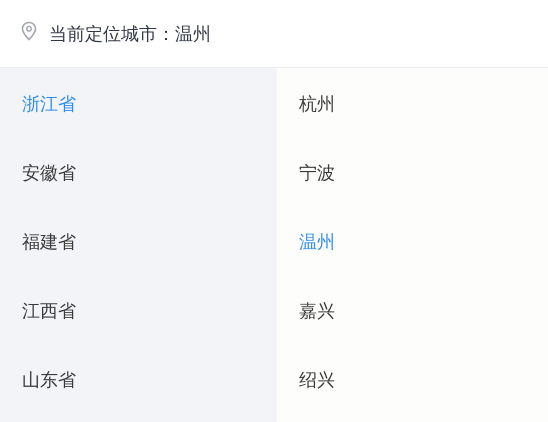 The width and height of the screenshot is (548, 422). I want to click on province-item: 福建省, so click(138, 241).